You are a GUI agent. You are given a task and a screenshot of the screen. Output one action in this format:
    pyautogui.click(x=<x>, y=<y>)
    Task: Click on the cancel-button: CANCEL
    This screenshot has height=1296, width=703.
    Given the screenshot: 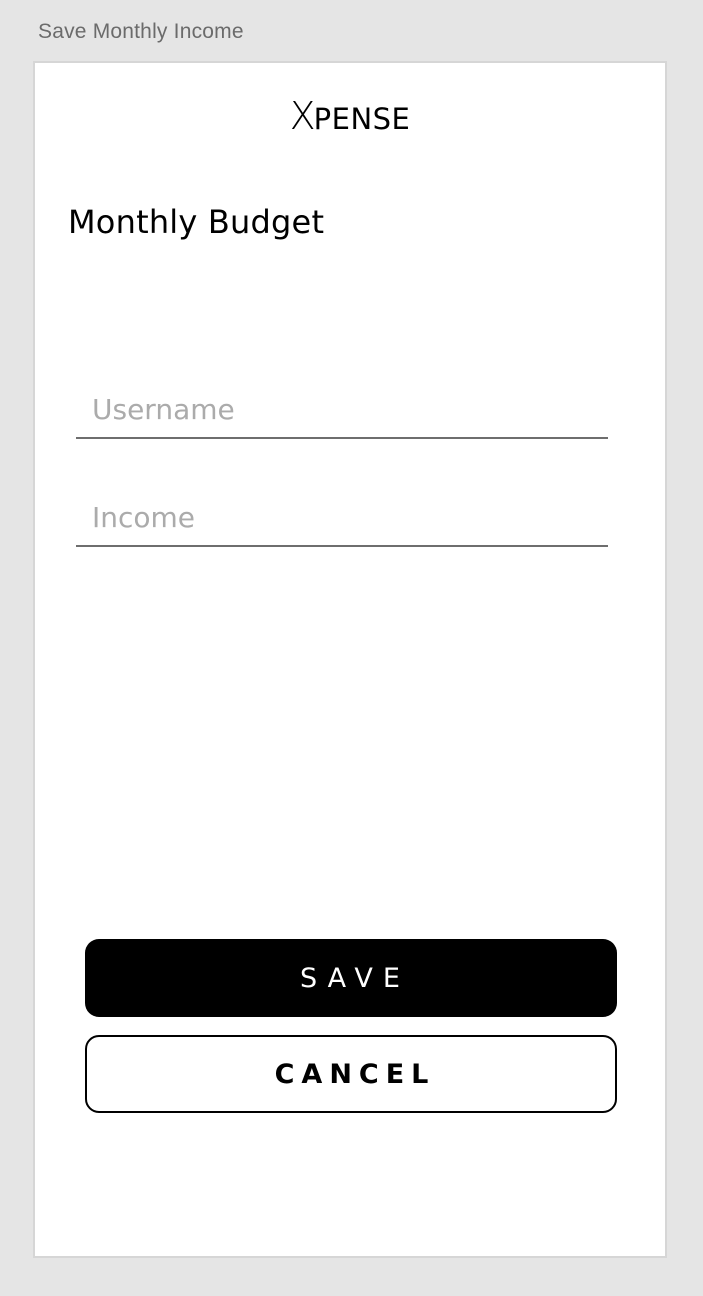 What is the action you would take?
    pyautogui.click(x=351, y=1074)
    